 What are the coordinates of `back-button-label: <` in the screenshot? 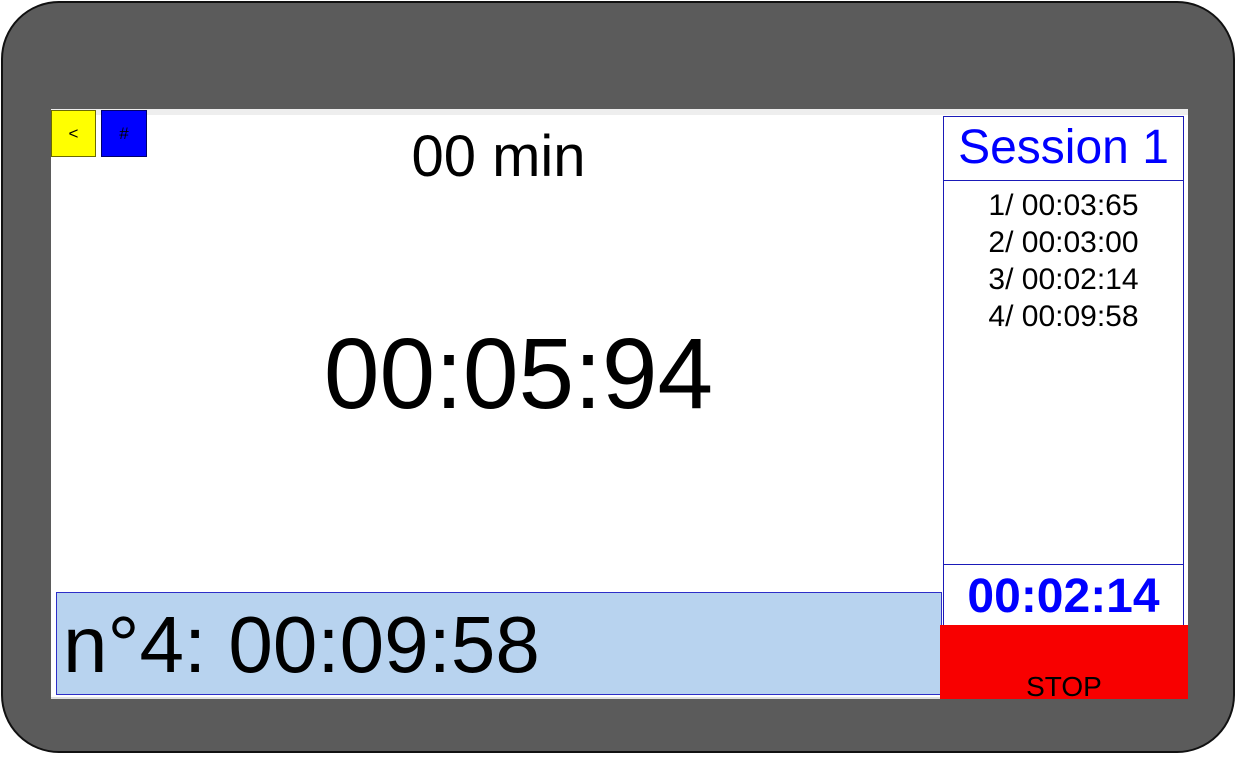 It's located at (73, 133).